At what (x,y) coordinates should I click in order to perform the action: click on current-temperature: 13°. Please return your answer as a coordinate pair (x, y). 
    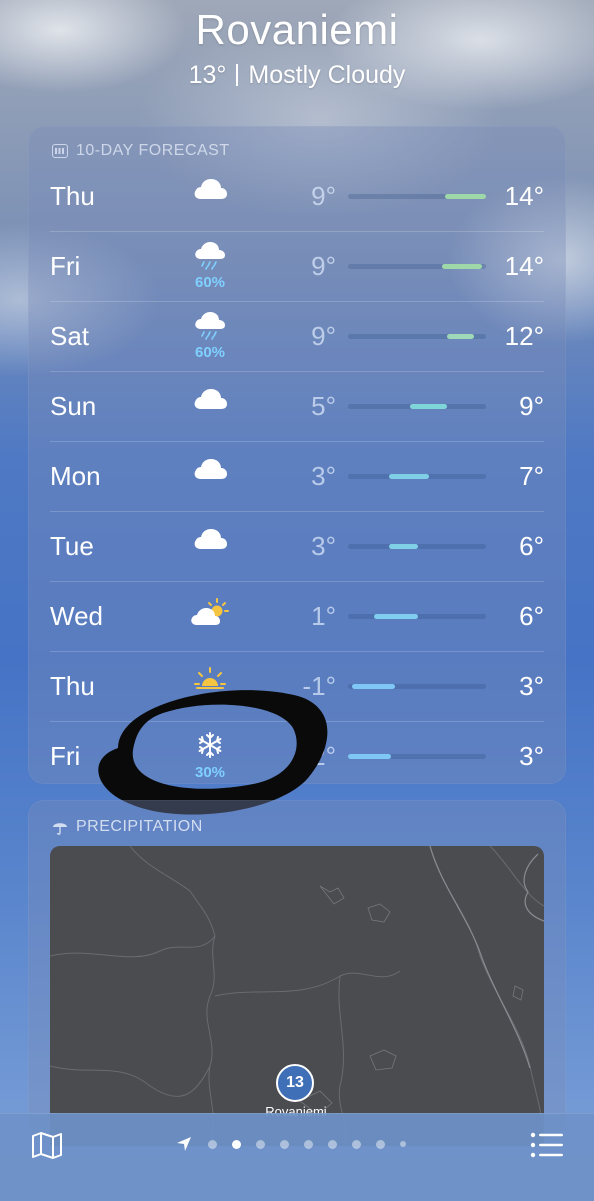
    Looking at the image, I should click on (207, 75).